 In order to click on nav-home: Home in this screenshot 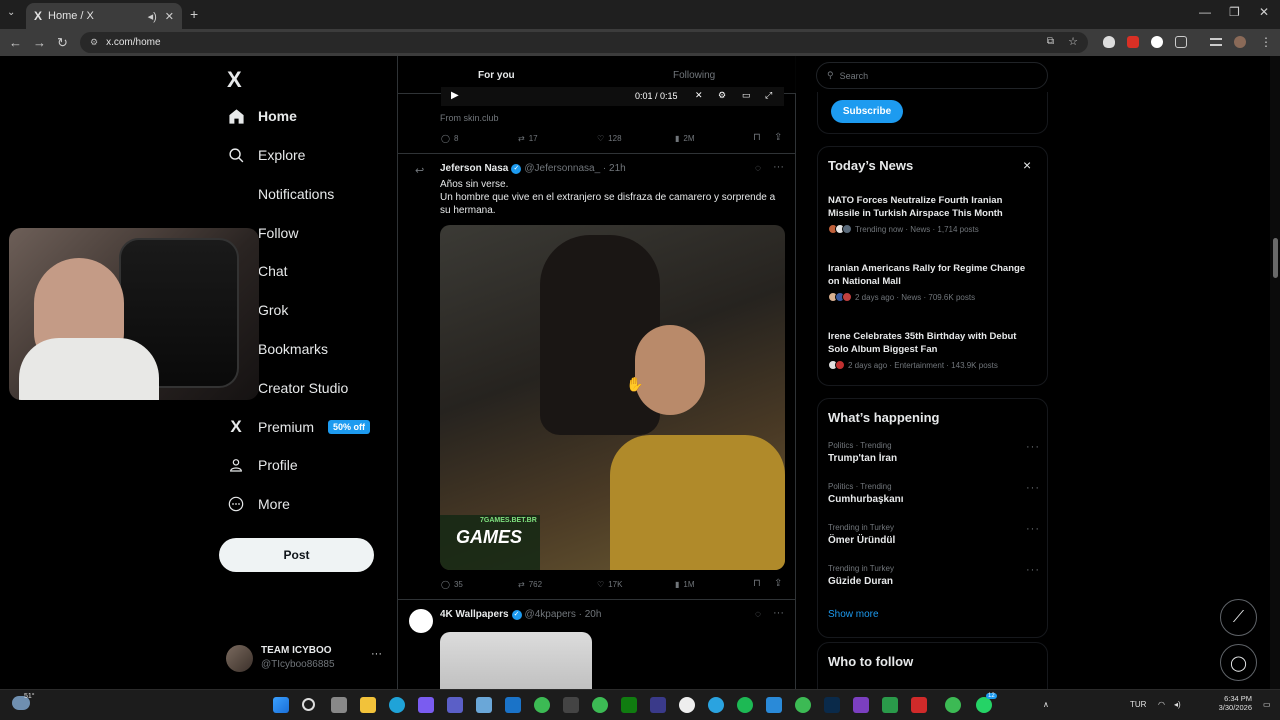, I will do `click(261, 116)`.